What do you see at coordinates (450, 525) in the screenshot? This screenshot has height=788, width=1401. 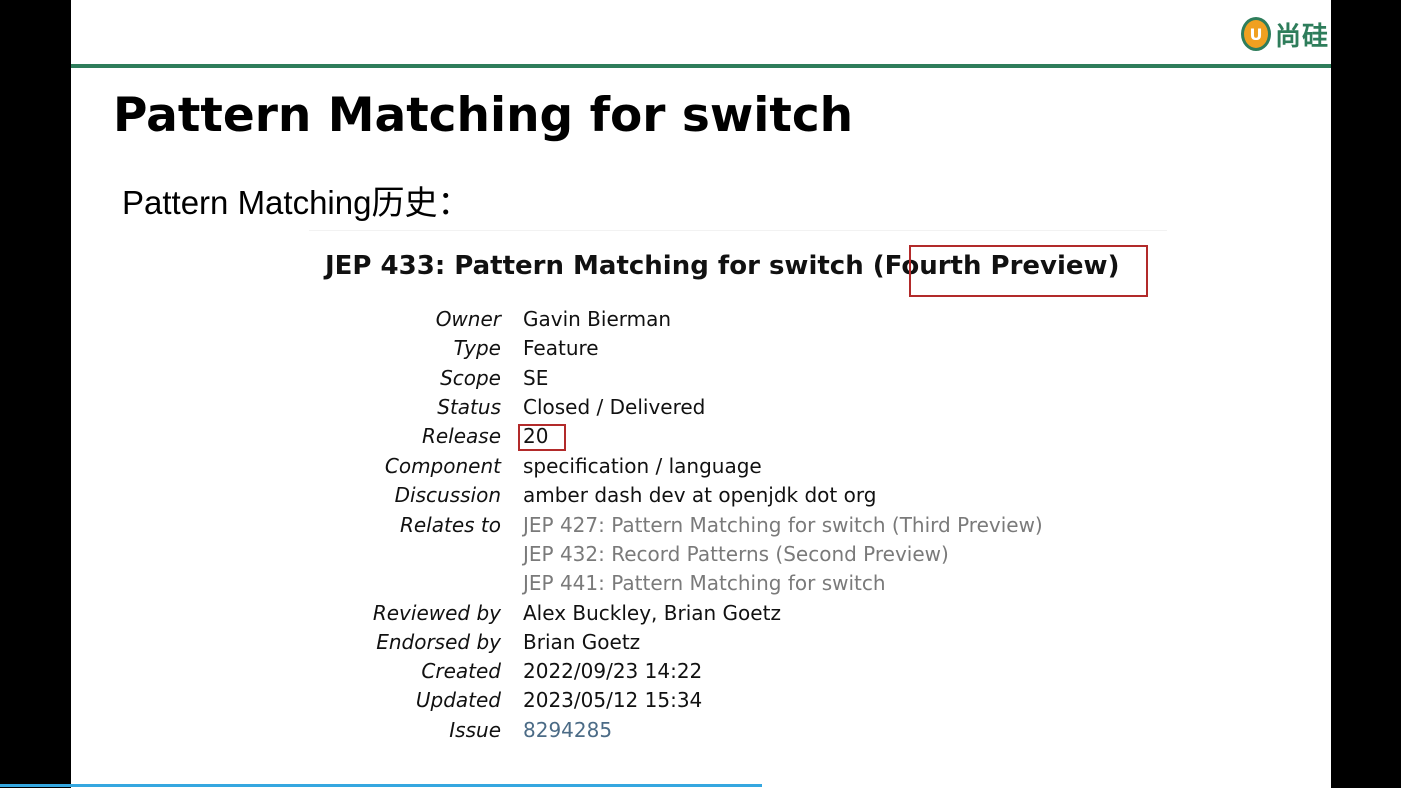 I see `relates-to-label: Relates to` at bounding box center [450, 525].